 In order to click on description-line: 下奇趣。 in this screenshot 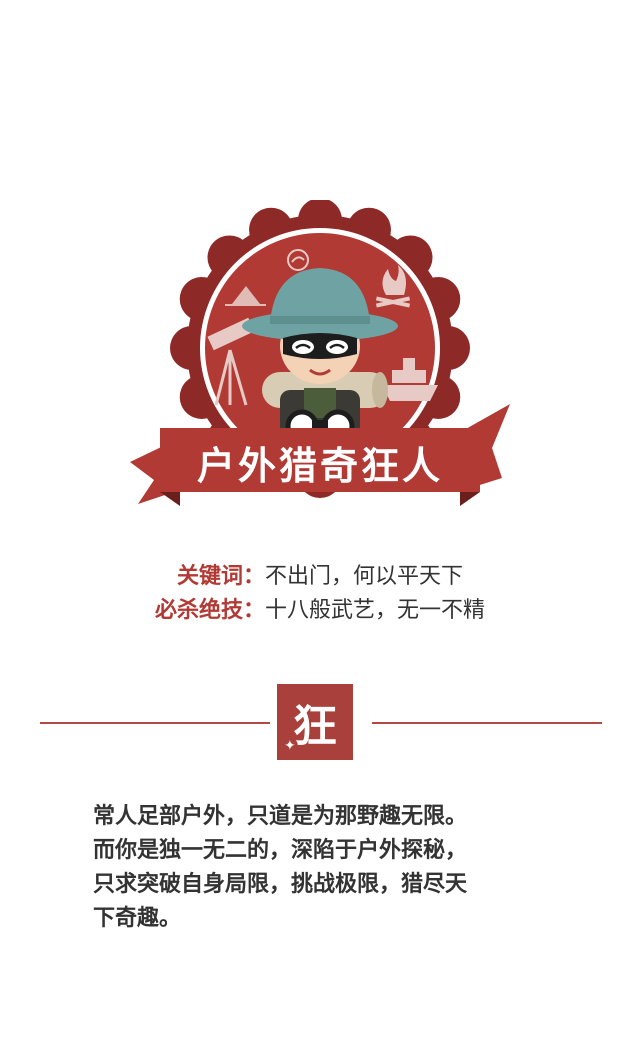, I will do `click(137, 918)`.